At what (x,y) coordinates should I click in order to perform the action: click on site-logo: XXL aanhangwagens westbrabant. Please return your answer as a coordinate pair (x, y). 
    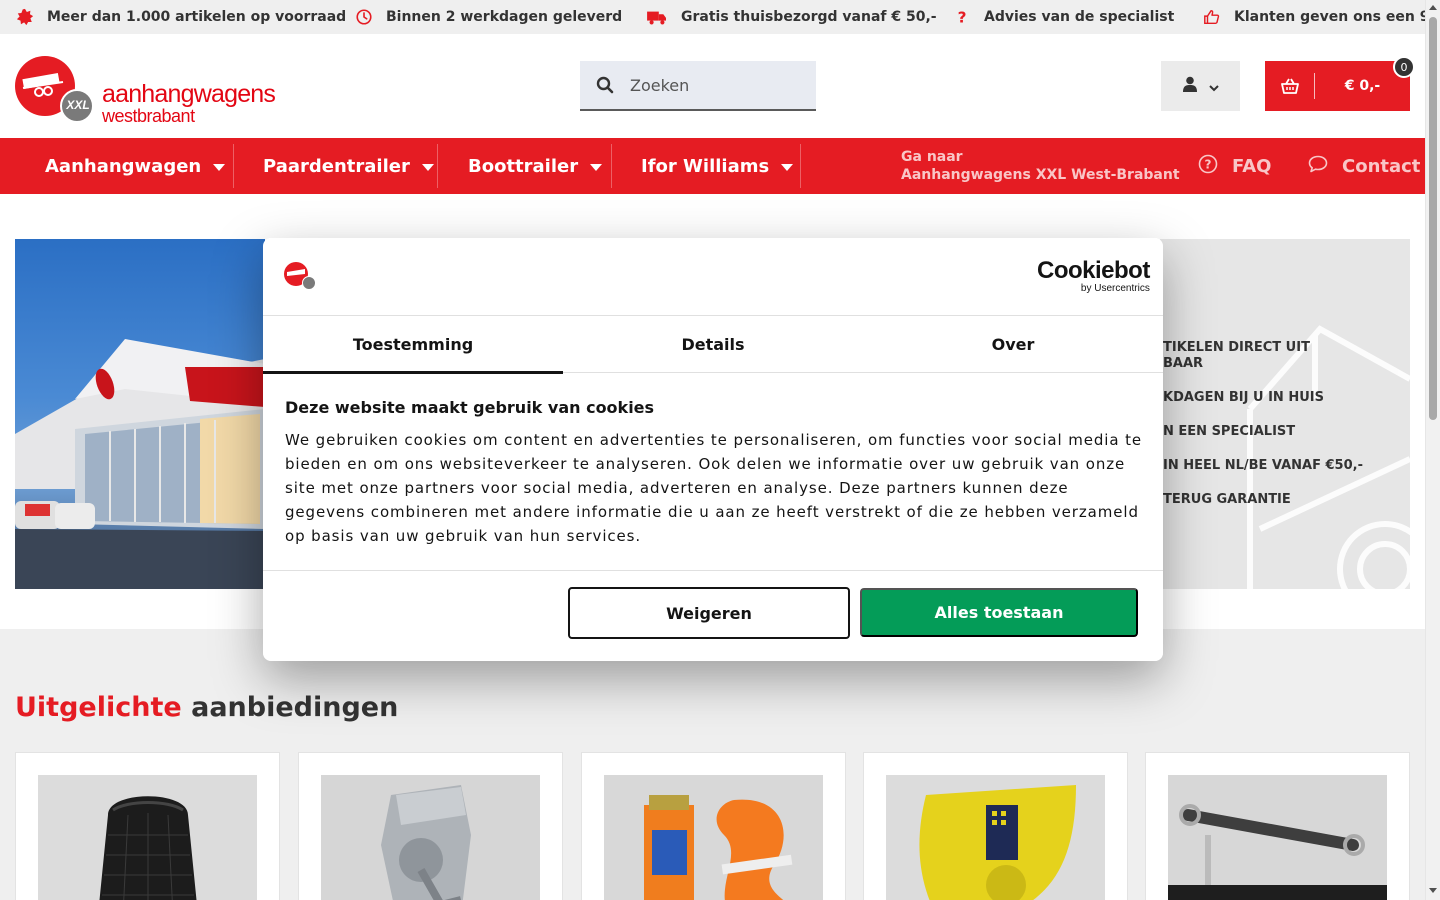
    Looking at the image, I should click on (150, 90).